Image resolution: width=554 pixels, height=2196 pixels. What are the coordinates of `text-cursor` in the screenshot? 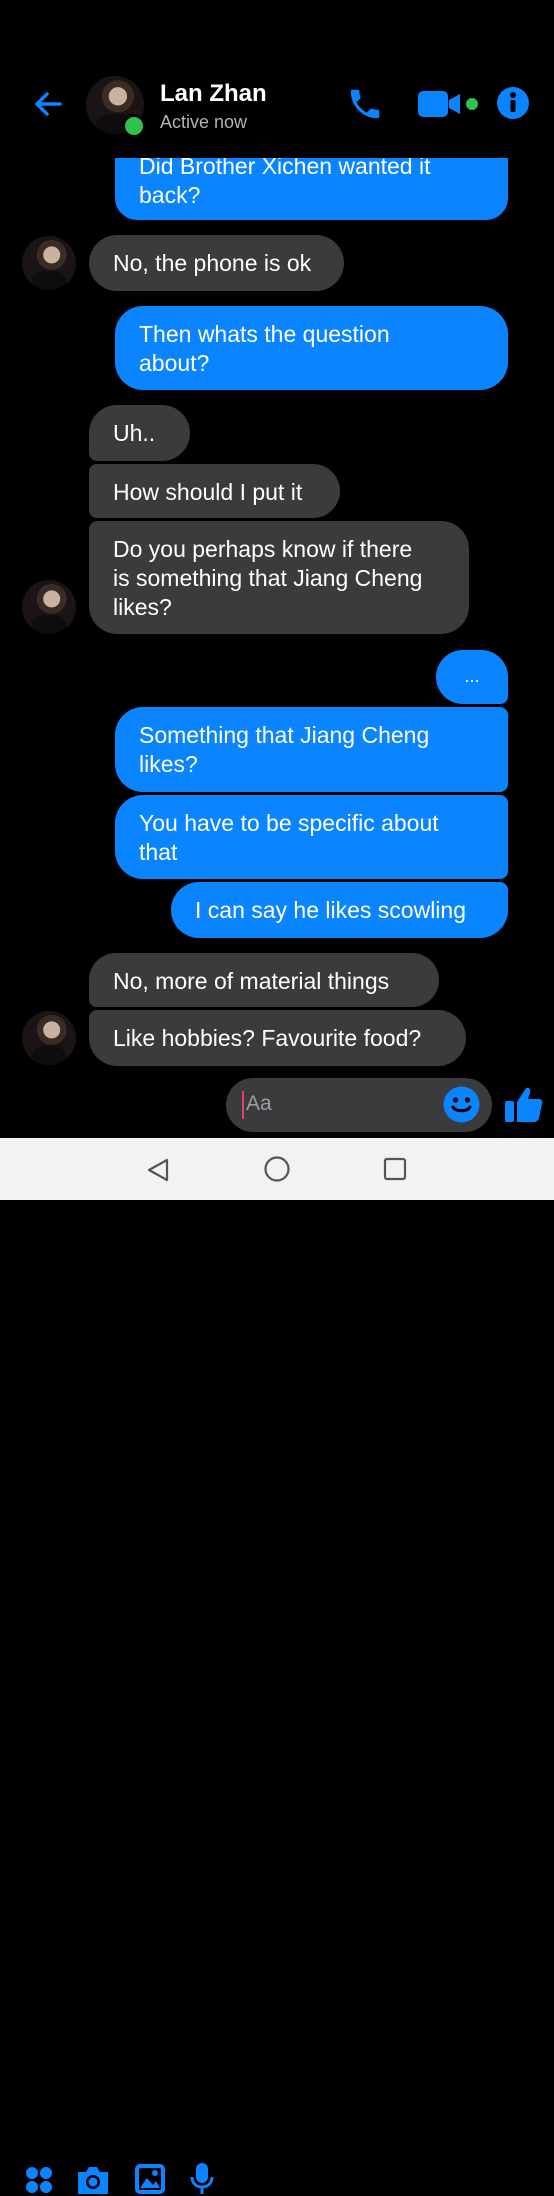 It's located at (243, 1105).